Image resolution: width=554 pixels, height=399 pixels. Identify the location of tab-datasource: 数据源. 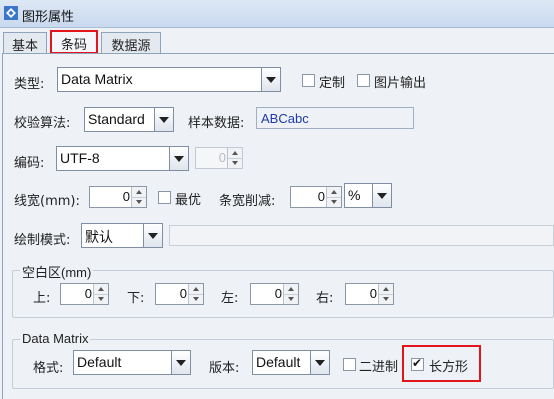
(131, 43).